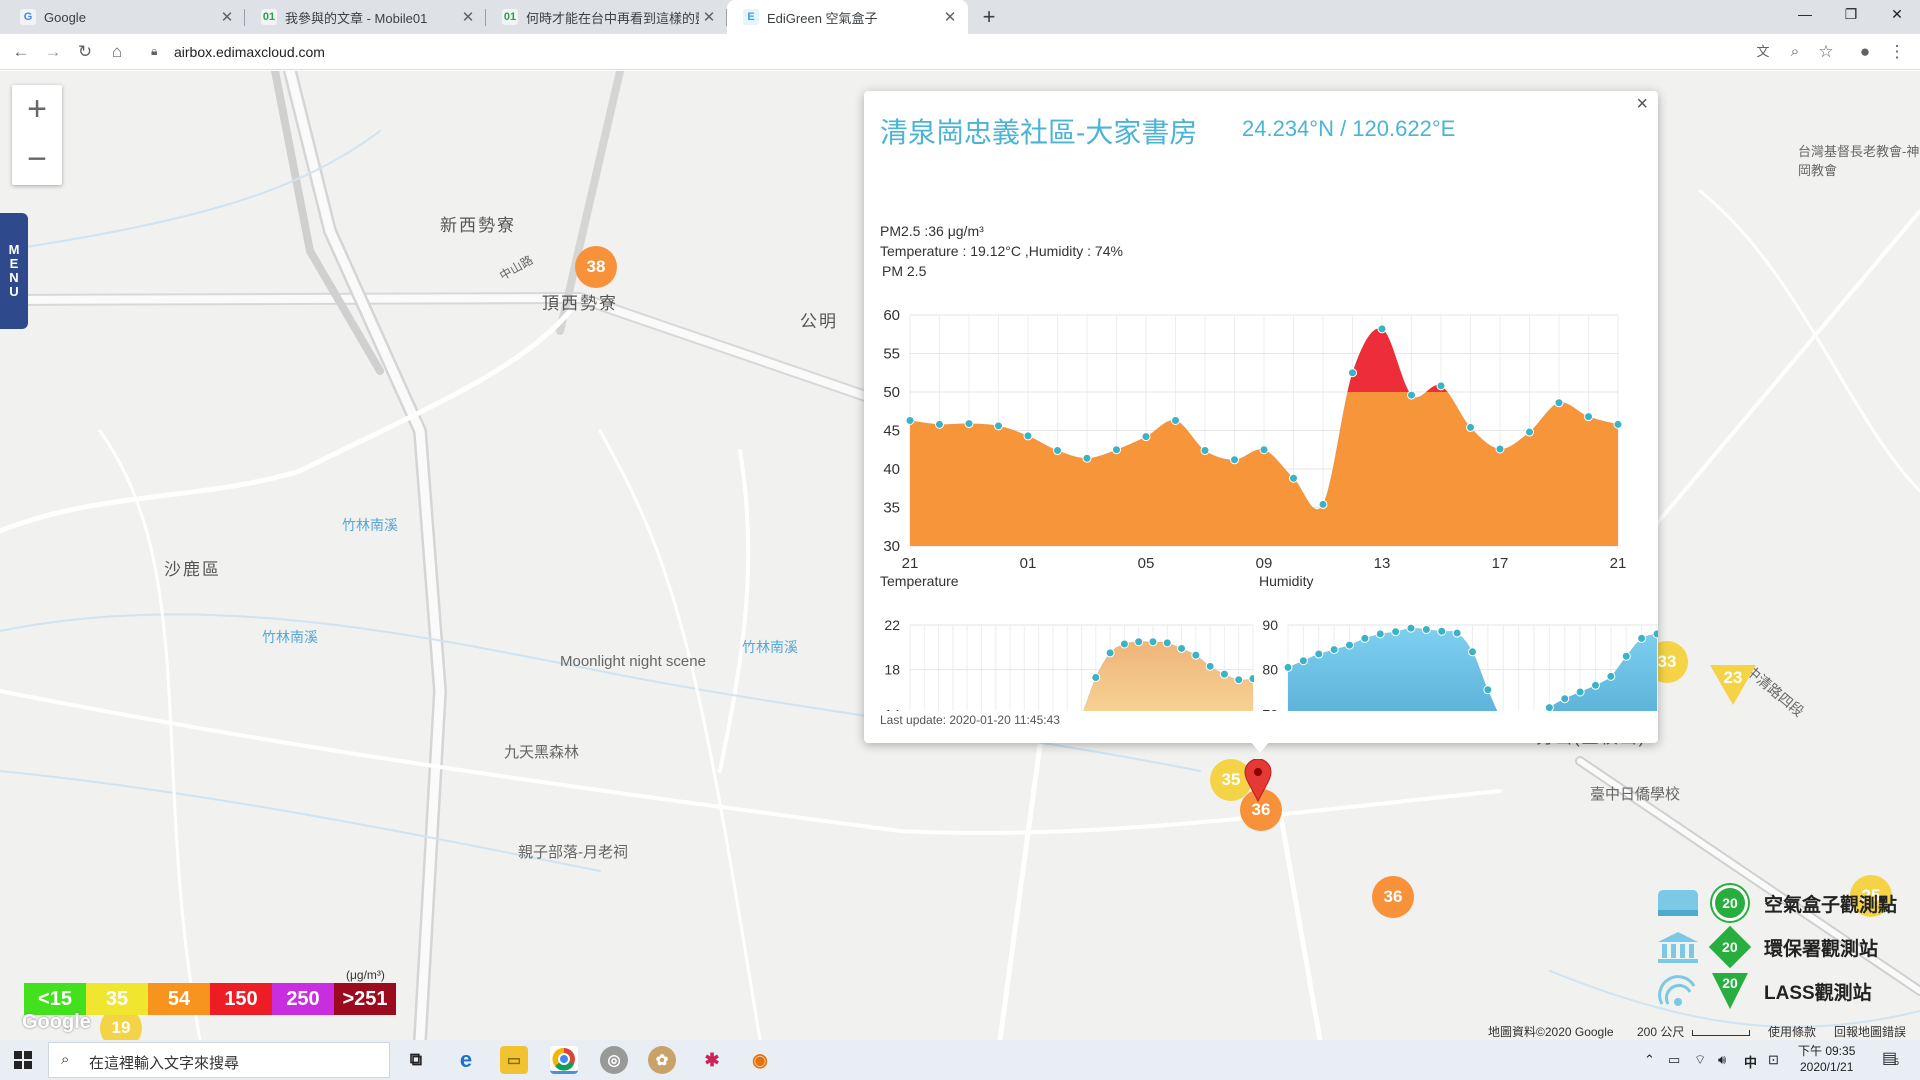 The height and width of the screenshot is (1080, 1920). Describe the element at coordinates (1788, 947) in the screenshot. I see `station-type-item: 20 環保署觀測站` at that location.